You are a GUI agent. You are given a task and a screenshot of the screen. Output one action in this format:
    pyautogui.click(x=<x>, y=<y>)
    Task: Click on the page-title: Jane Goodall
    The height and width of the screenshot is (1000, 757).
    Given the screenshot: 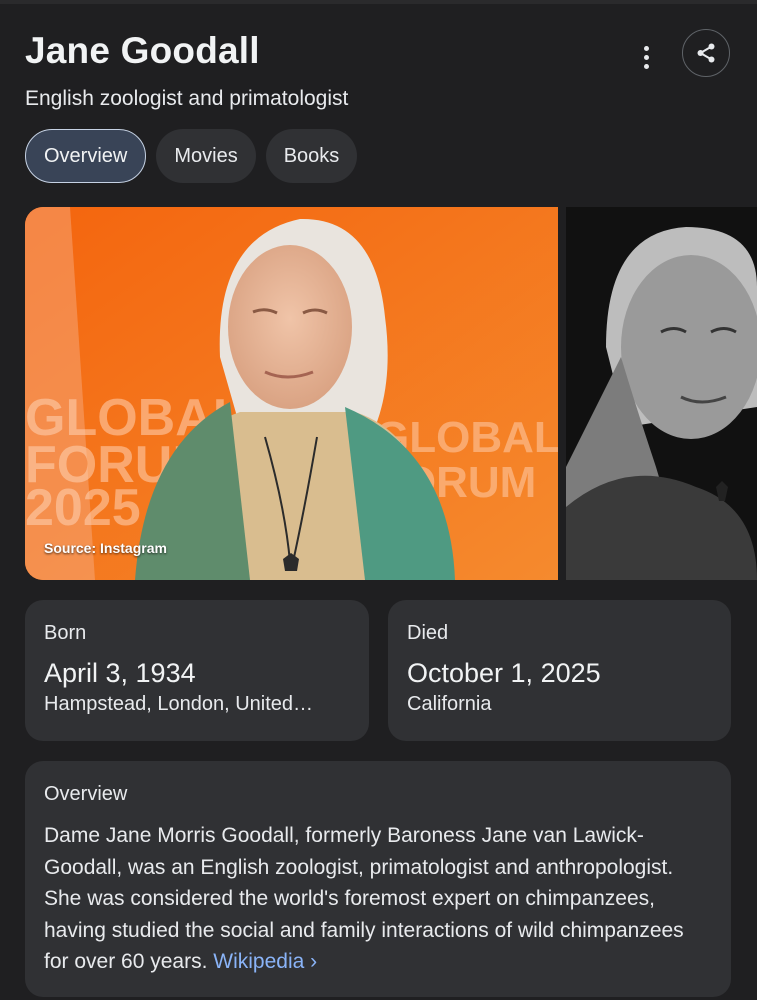 What is the action you would take?
    pyautogui.click(x=142, y=50)
    